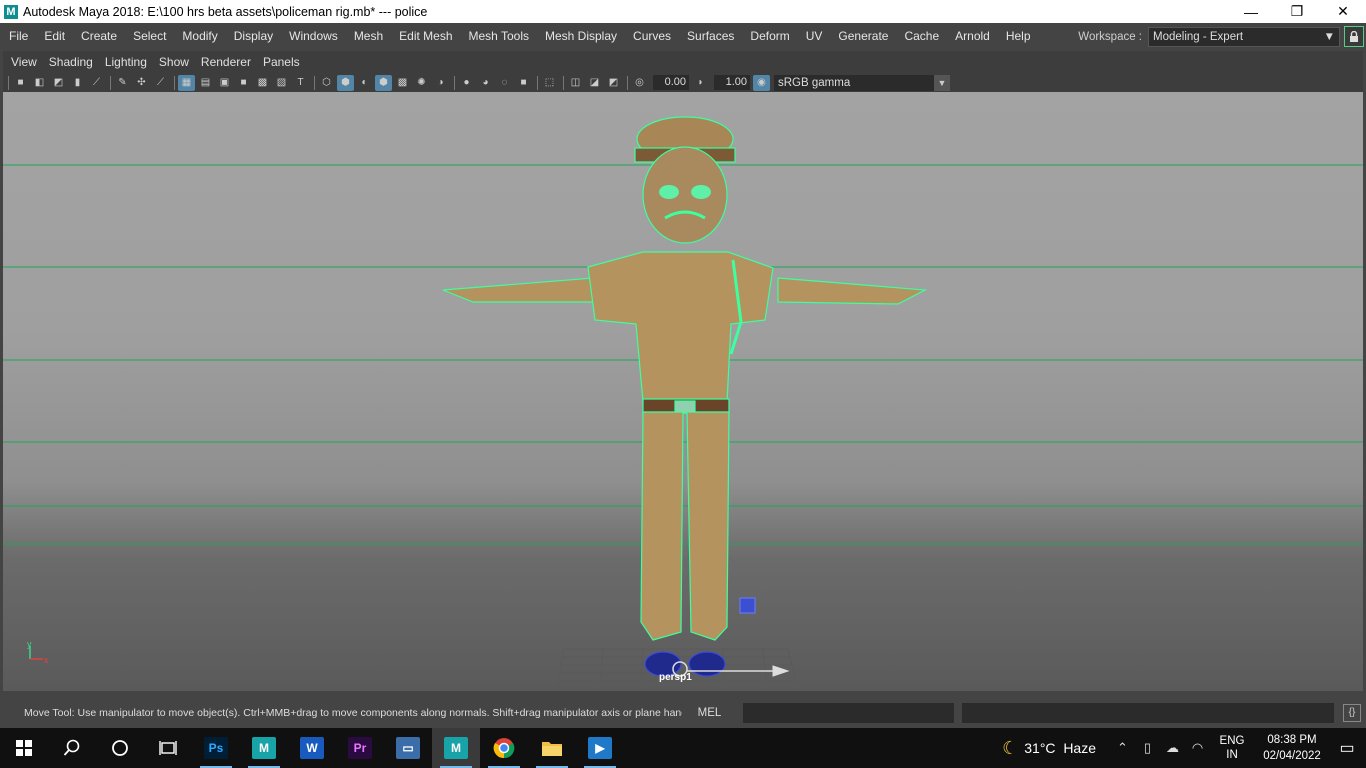 The height and width of the screenshot is (768, 1366). Describe the element at coordinates (252, 36) in the screenshot. I see `menu-display: Display` at that location.